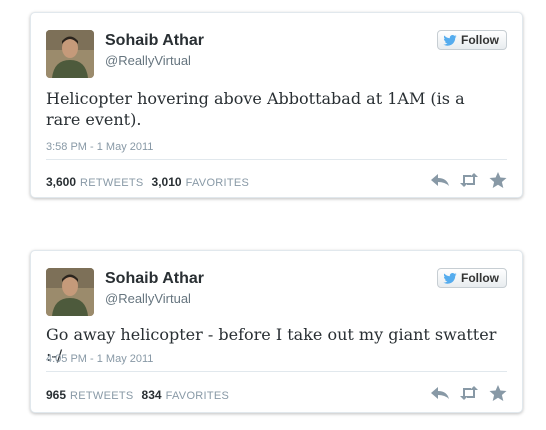 The height and width of the screenshot is (430, 546). I want to click on timestamp: 3:58 PM - 1 May 2011, so click(99, 147).